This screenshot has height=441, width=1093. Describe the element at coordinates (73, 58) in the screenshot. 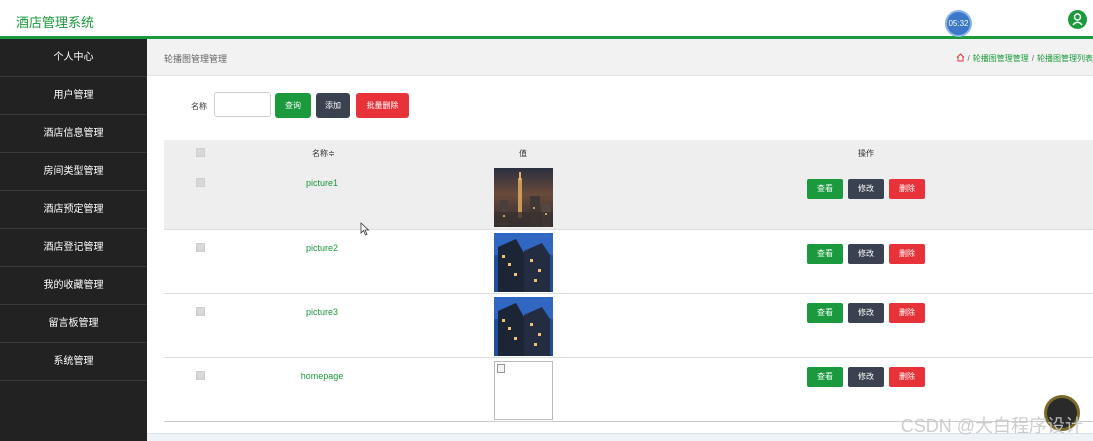

I see `sidebar-item-personal-center: 个人中心` at that location.